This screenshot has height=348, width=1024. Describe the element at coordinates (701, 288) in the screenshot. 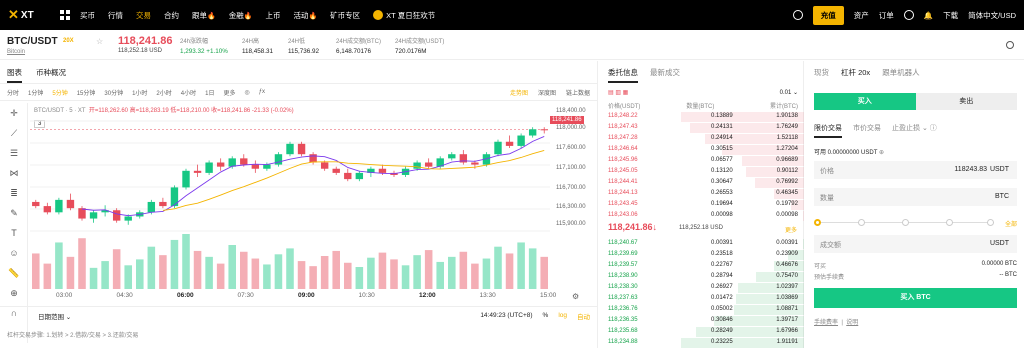

I see `bid-row: 118,238.30 0.26927 1.02397` at that location.